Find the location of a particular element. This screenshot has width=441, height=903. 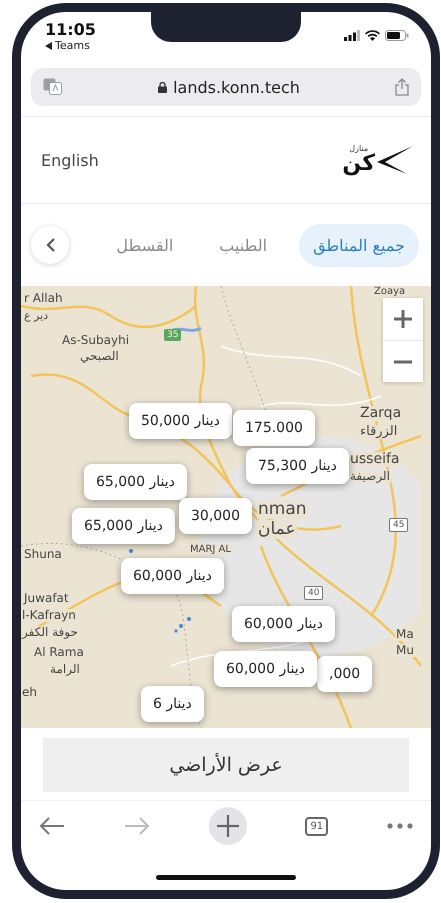

price-marker: 175.000 is located at coordinates (274, 428).